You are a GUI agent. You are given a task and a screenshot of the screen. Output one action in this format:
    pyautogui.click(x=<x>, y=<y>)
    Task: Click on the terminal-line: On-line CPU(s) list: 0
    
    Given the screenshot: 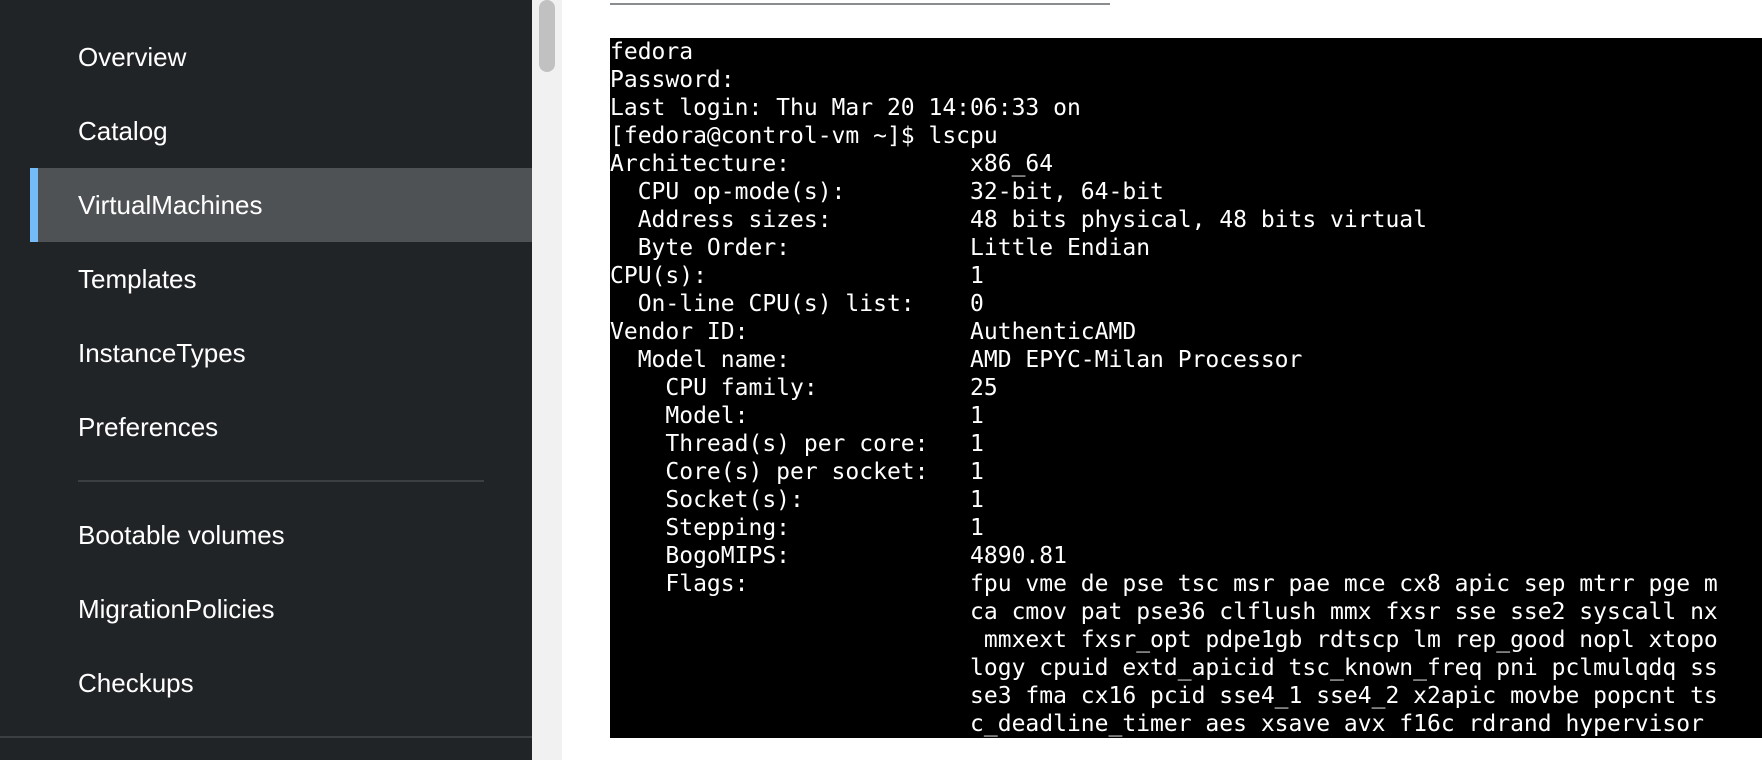 What is the action you would take?
    pyautogui.click(x=797, y=304)
    